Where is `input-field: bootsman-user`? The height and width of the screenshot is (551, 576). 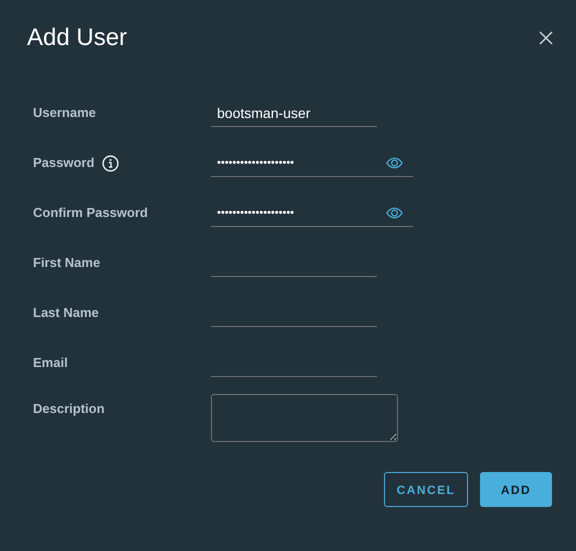 input-field: bootsman-user is located at coordinates (294, 113).